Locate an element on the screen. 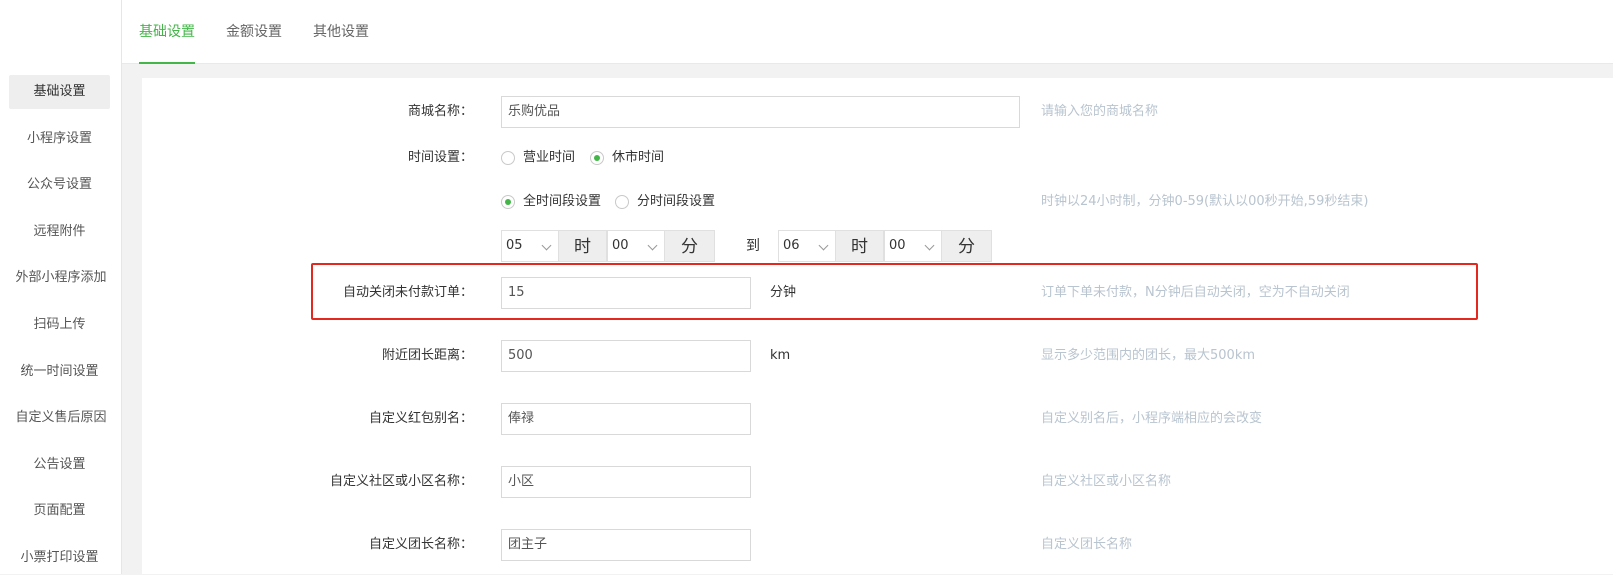 The image size is (1613, 575). start-minute-select: 00 is located at coordinates (636, 246).